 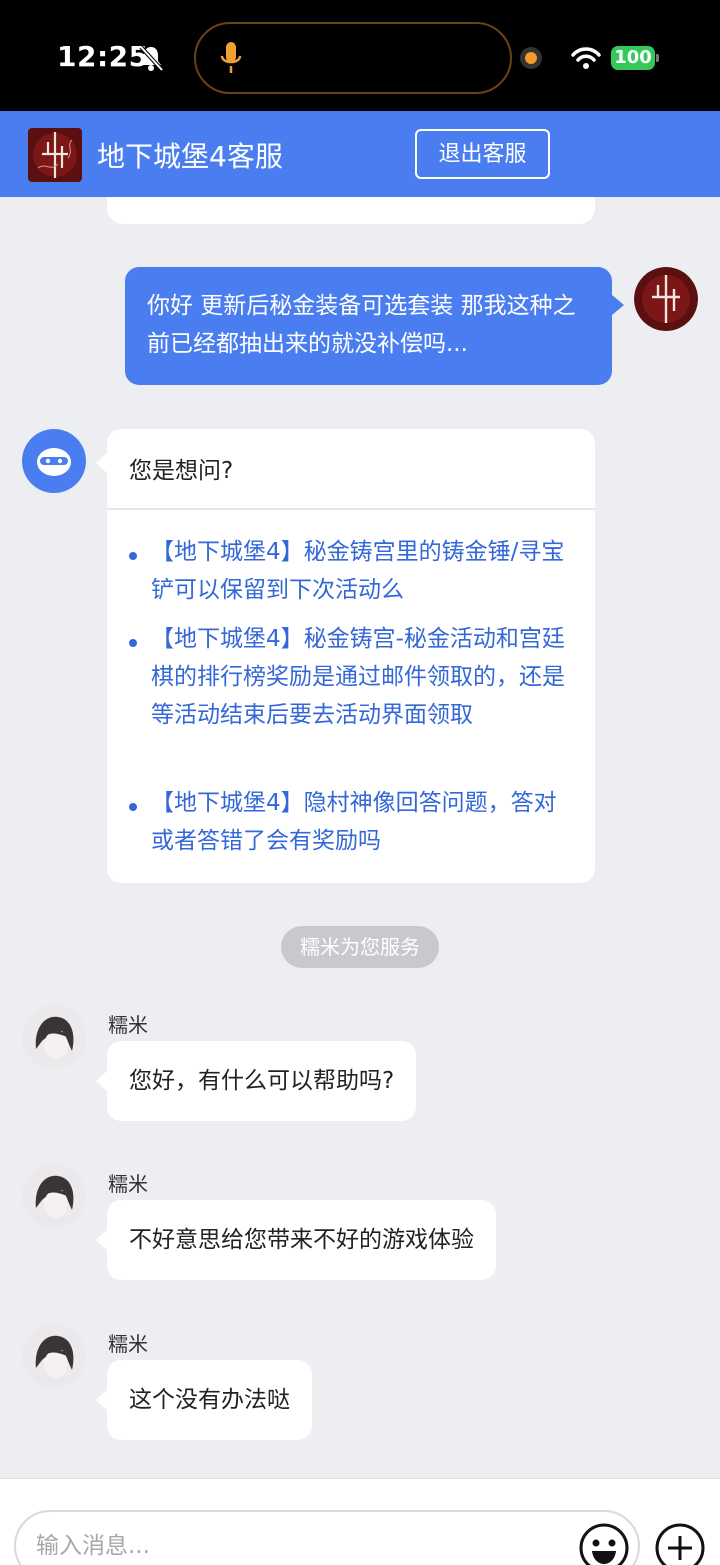 I want to click on bot-avatar, so click(x=54, y=461).